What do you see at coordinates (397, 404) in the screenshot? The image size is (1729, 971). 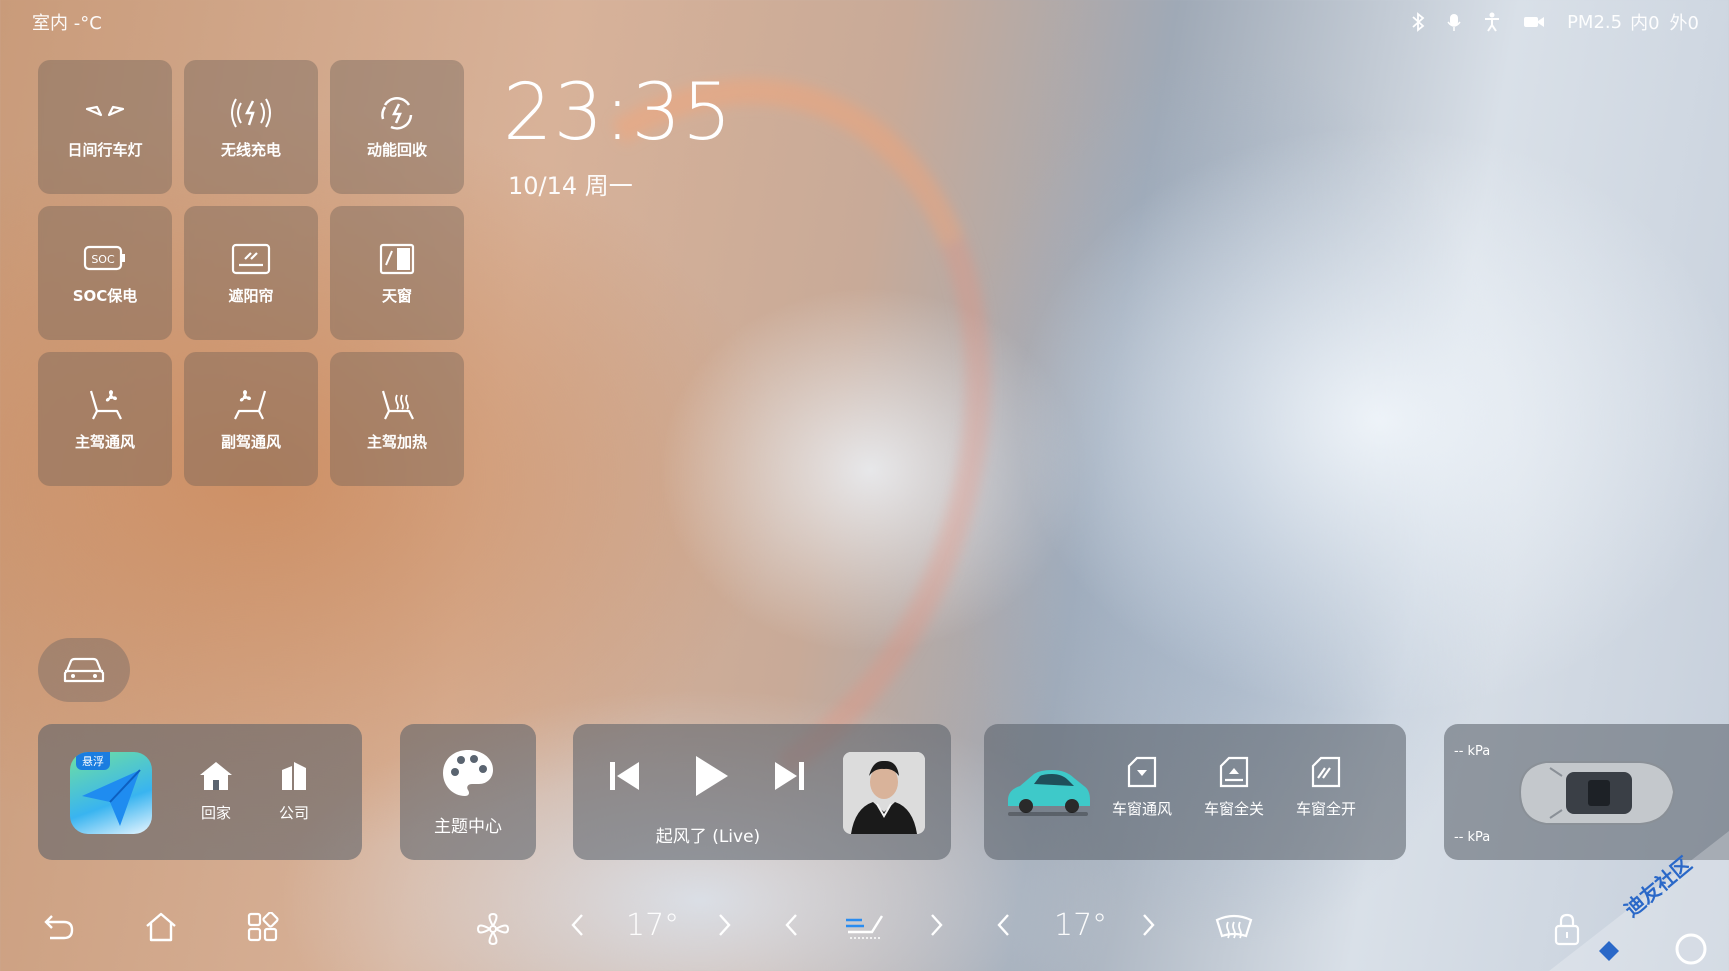 I see `driver-seat-heating-icon` at bounding box center [397, 404].